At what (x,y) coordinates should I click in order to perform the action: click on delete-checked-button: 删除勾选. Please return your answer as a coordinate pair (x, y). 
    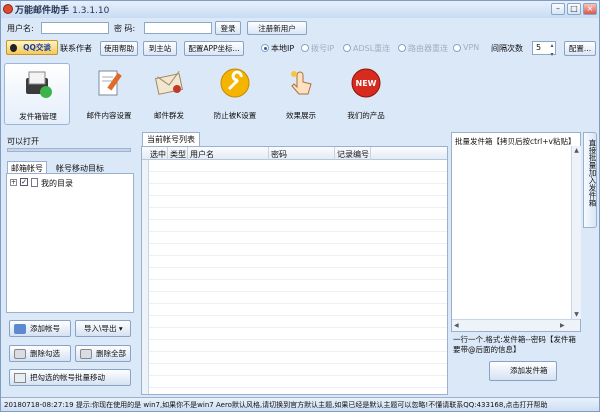
    Looking at the image, I should click on (40, 353).